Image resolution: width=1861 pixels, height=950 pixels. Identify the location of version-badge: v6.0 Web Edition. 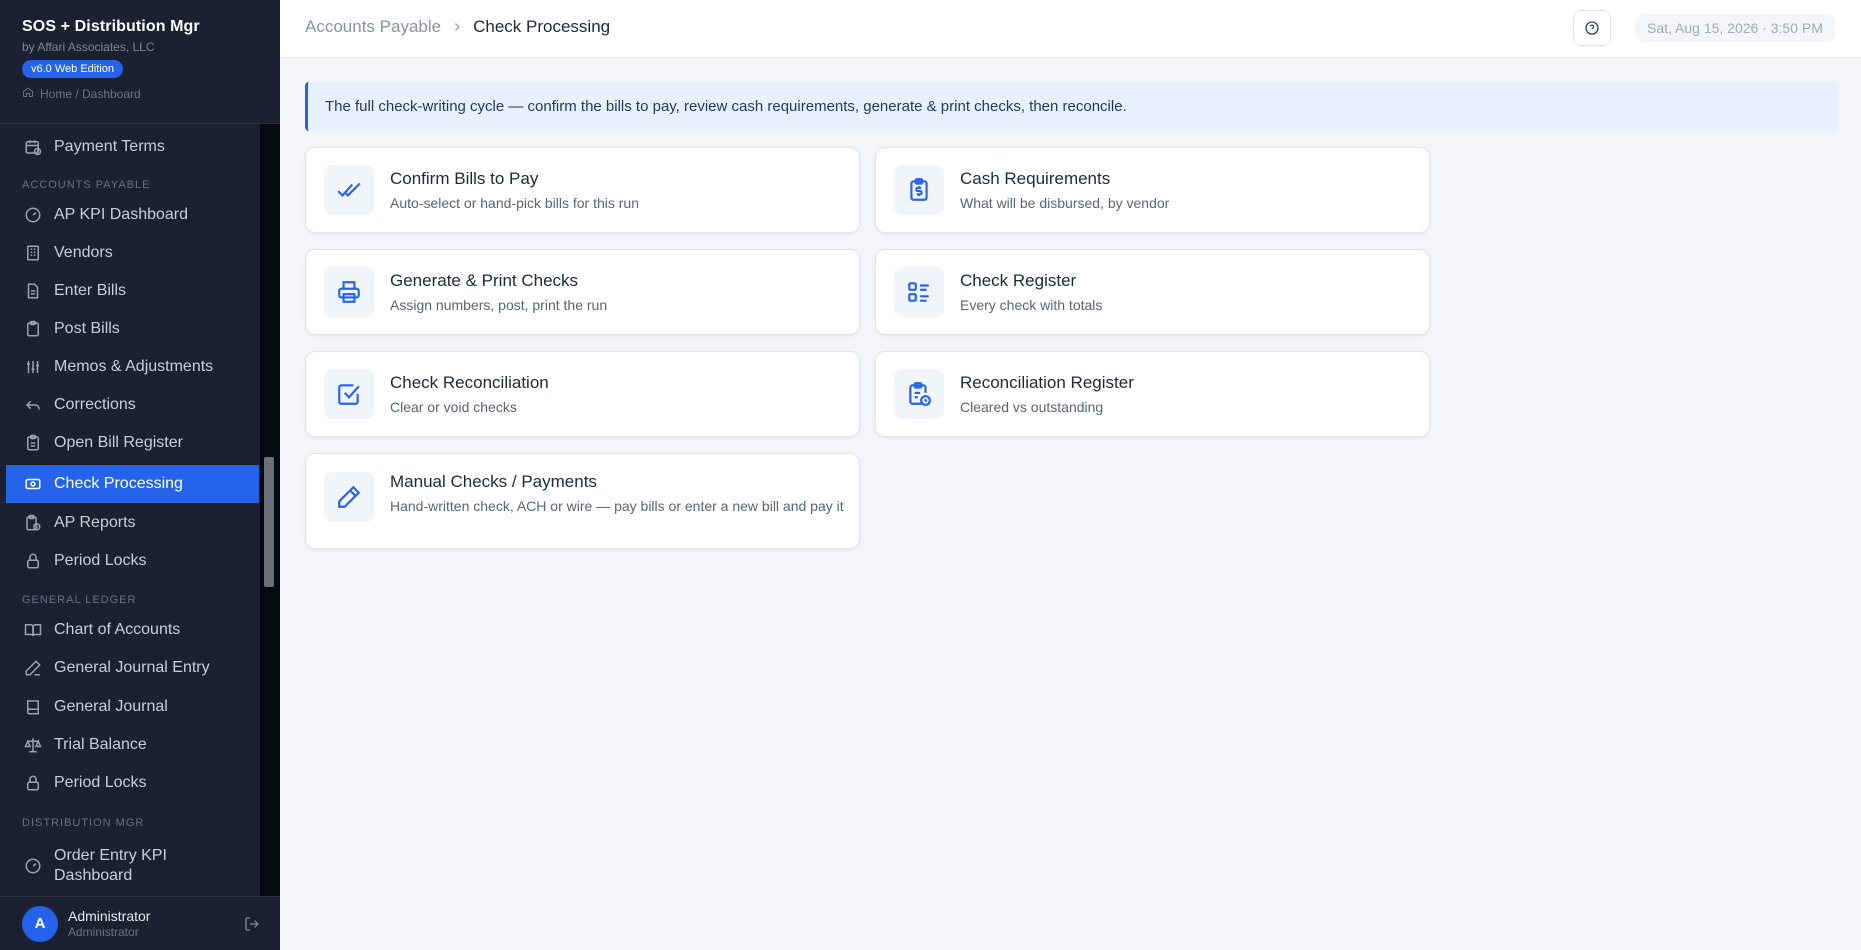
(72, 69).